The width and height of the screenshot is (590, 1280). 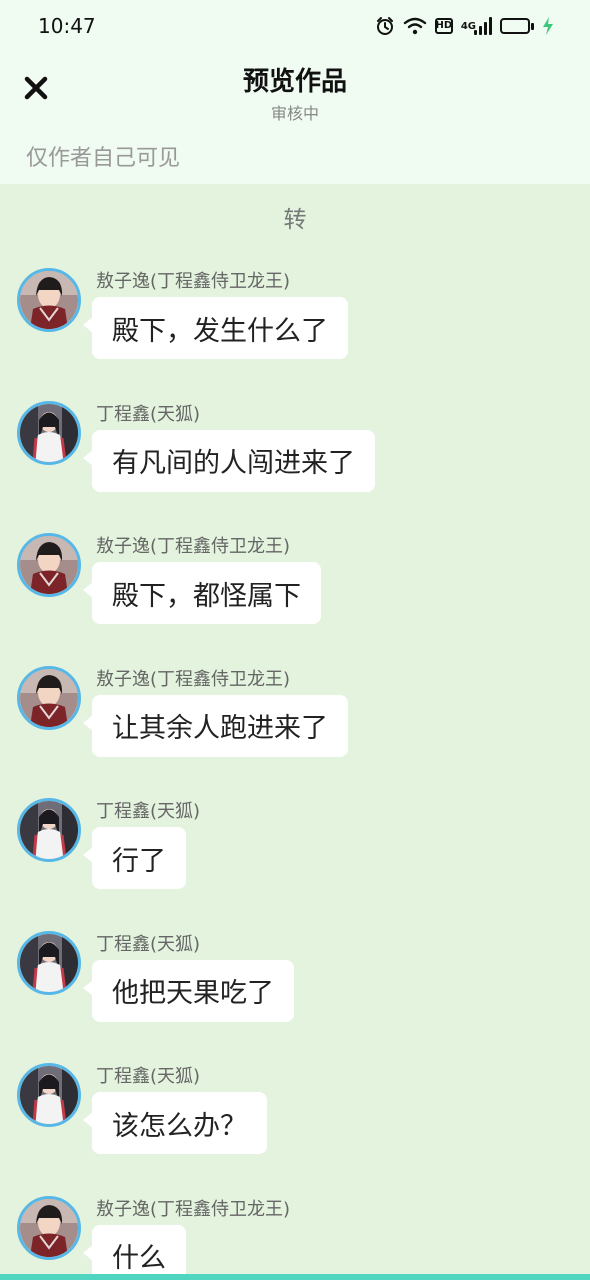 I want to click on header: 预览作品 审核中 仅作者自己可见, so click(x=295, y=118).